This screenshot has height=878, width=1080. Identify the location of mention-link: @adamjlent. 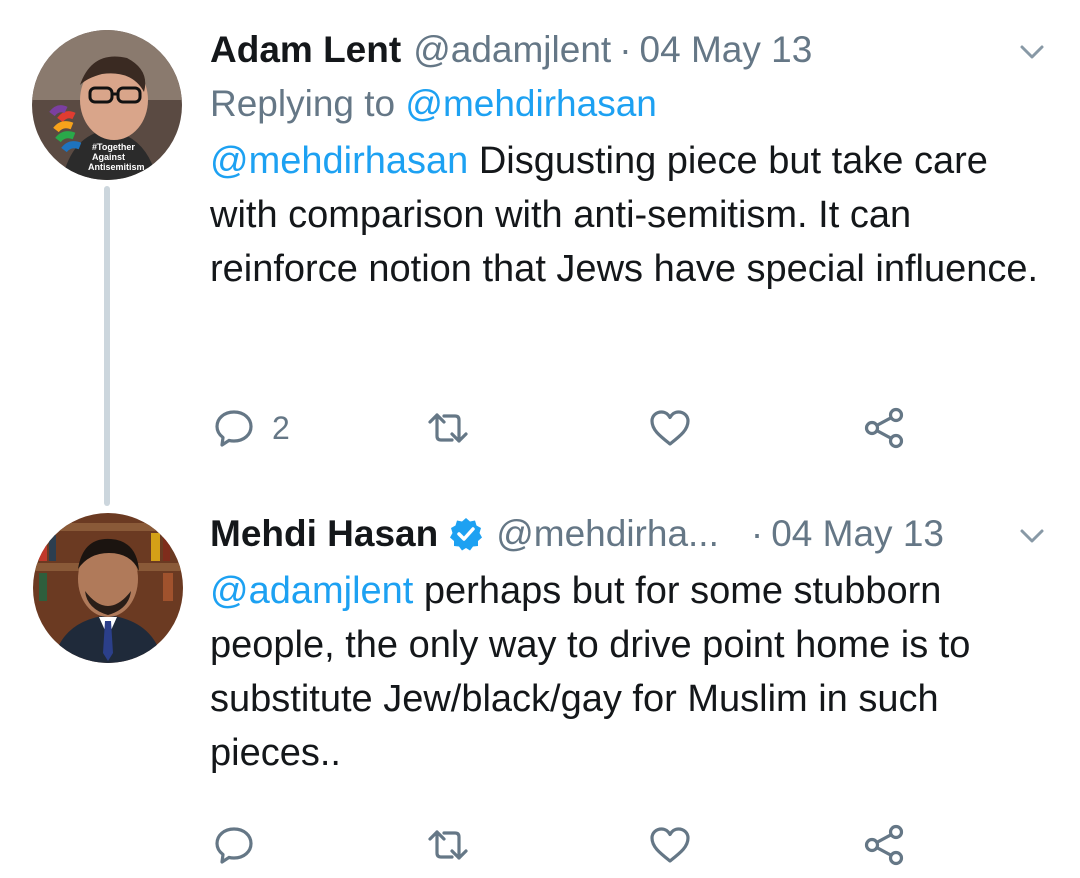
(311, 591).